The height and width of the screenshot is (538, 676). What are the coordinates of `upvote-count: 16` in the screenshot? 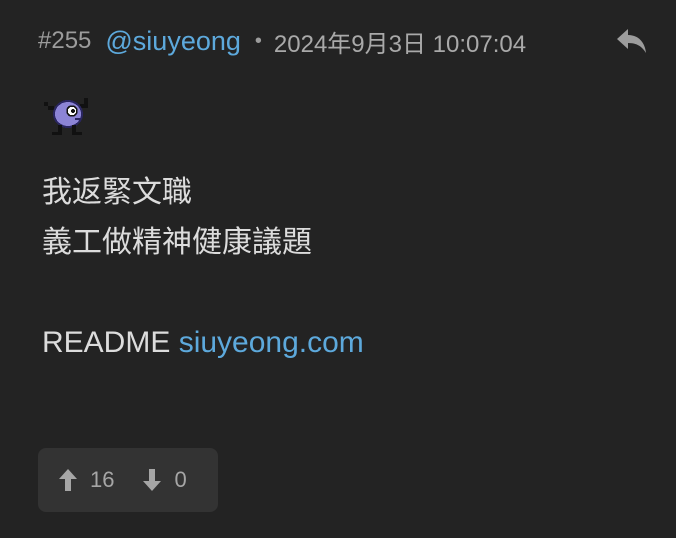 It's located at (102, 479).